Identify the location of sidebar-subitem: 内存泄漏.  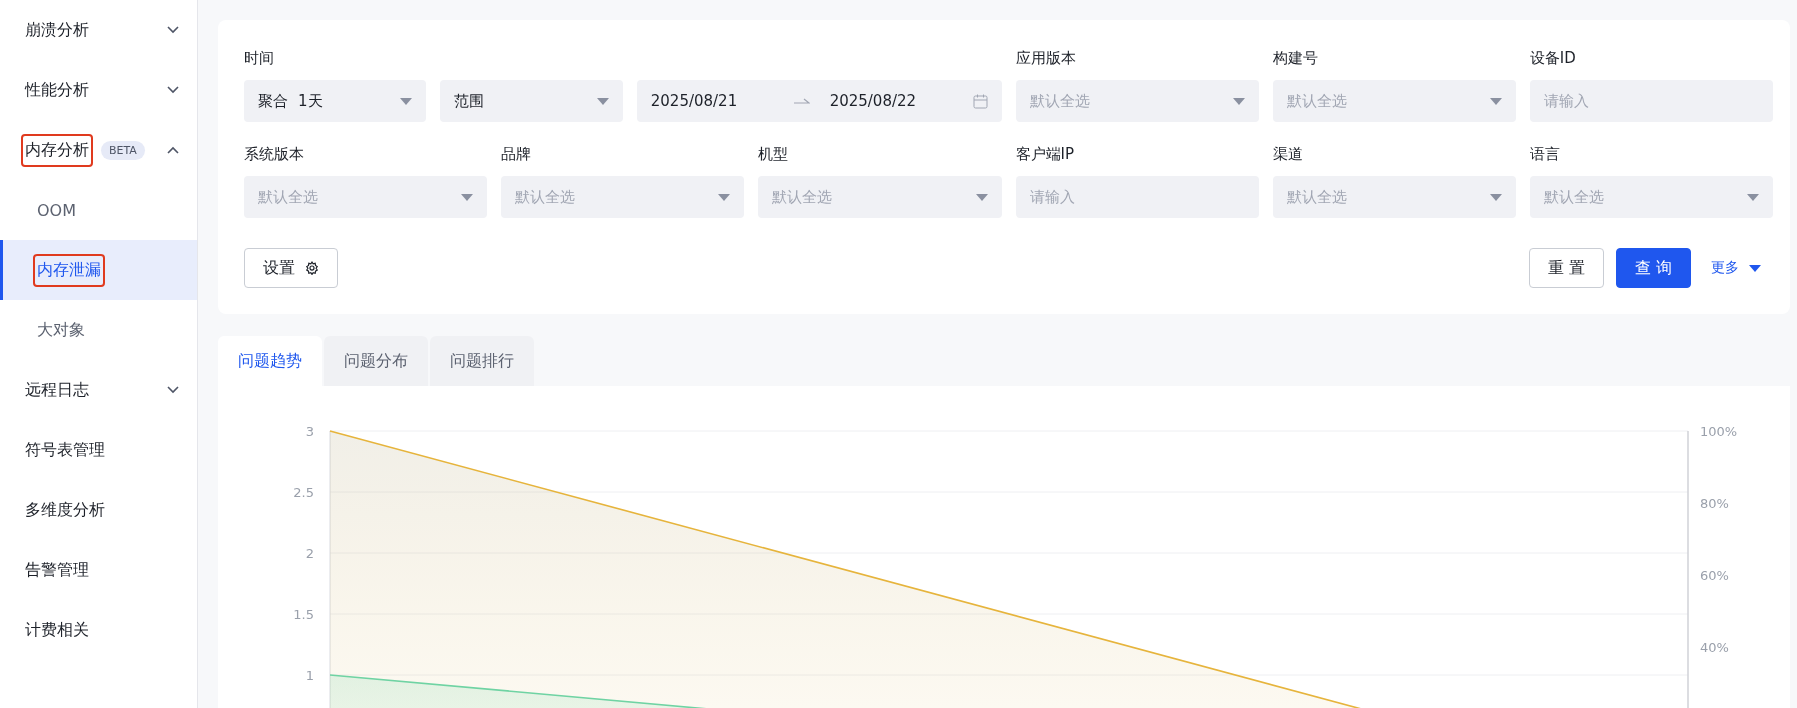
(98, 270).